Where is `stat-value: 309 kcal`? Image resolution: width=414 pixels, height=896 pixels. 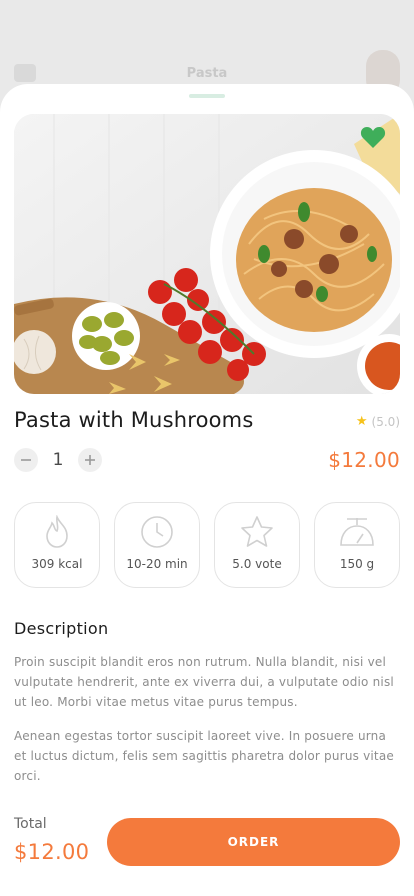
stat-value: 309 kcal is located at coordinates (57, 564).